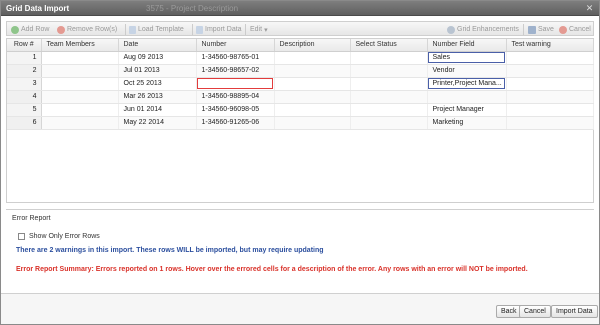  Describe the element at coordinates (580, 29) in the screenshot. I see `cancel-toolbar-label: Cancel` at that location.